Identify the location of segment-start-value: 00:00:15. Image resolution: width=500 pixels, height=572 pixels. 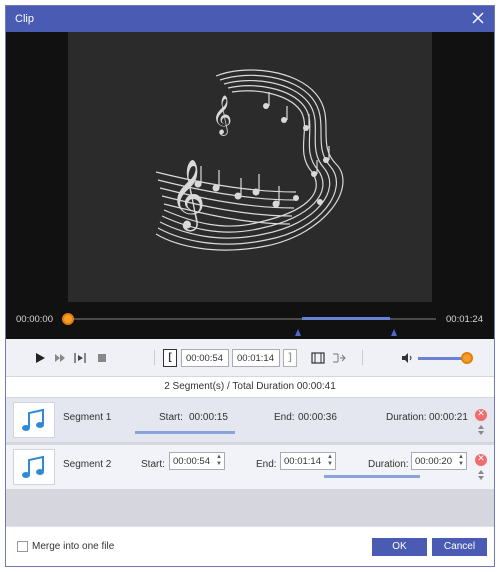
(208, 417).